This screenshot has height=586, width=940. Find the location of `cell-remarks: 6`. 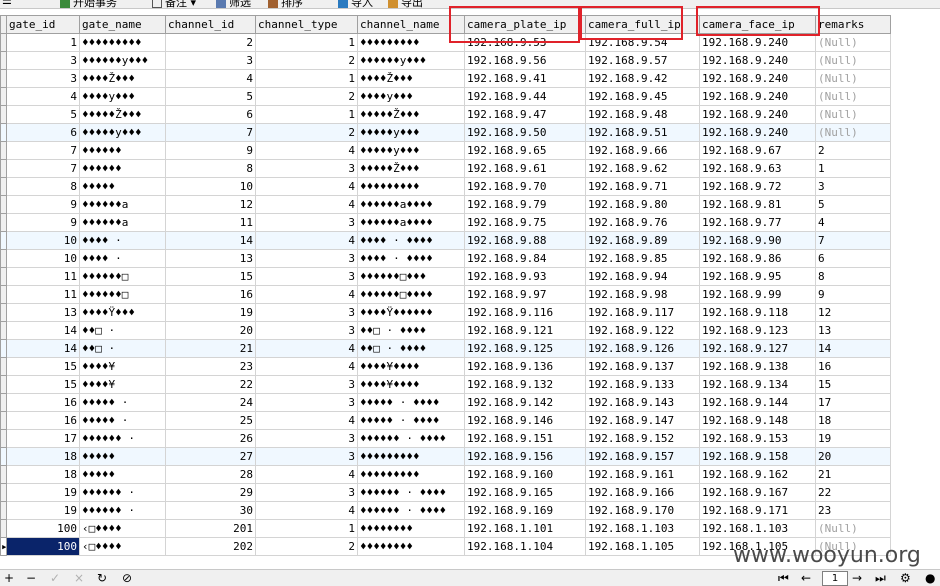

cell-remarks: 6 is located at coordinates (853, 258).